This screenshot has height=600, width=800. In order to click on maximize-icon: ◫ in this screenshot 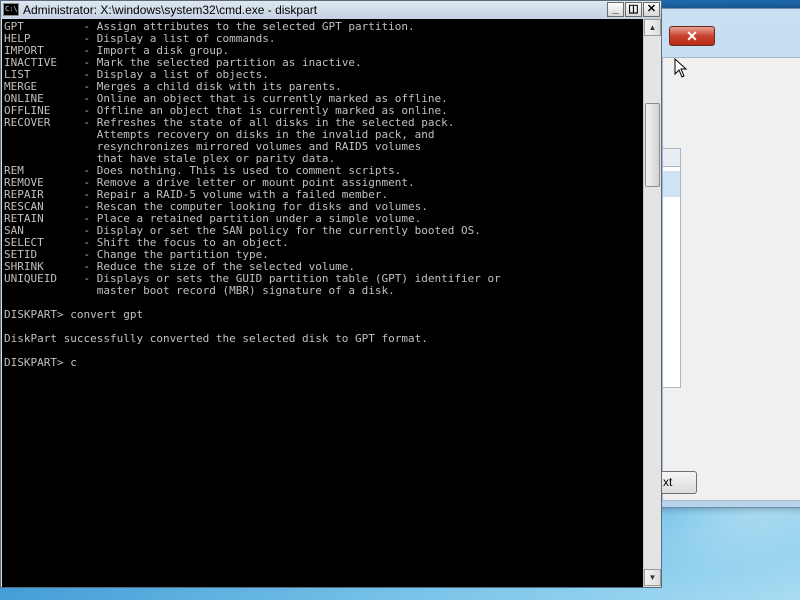, I will do `click(633, 9)`.